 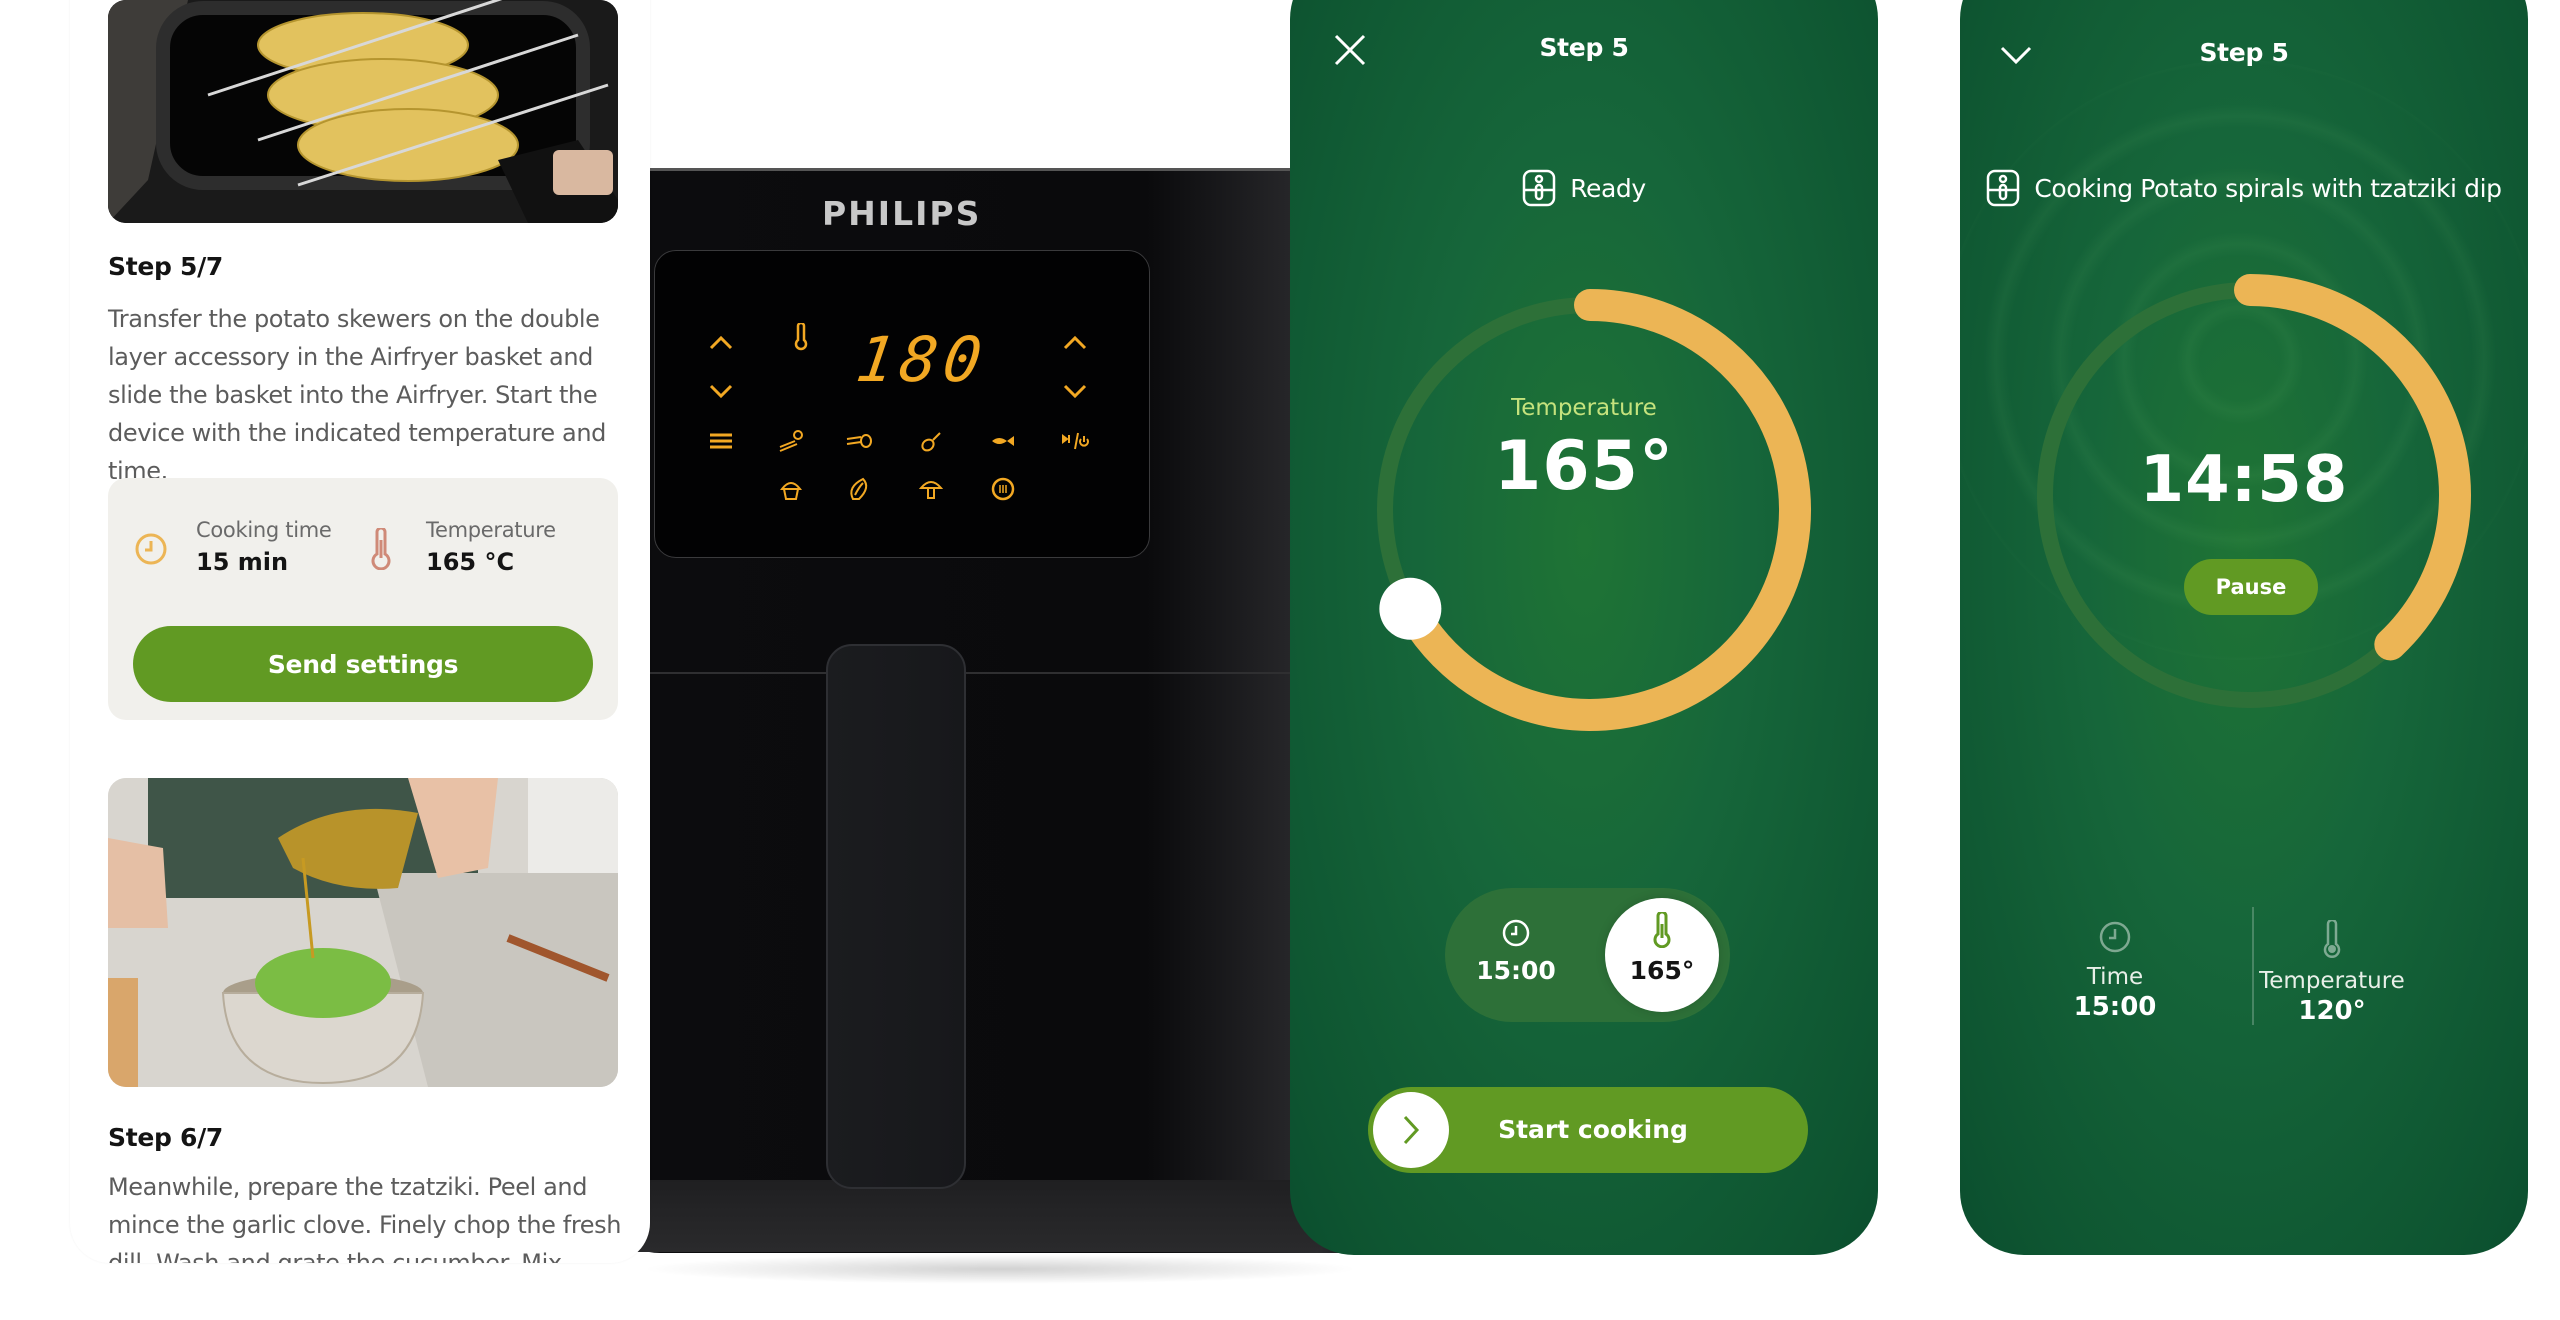 What do you see at coordinates (721, 391) in the screenshot?
I see `temperature-down-icon` at bounding box center [721, 391].